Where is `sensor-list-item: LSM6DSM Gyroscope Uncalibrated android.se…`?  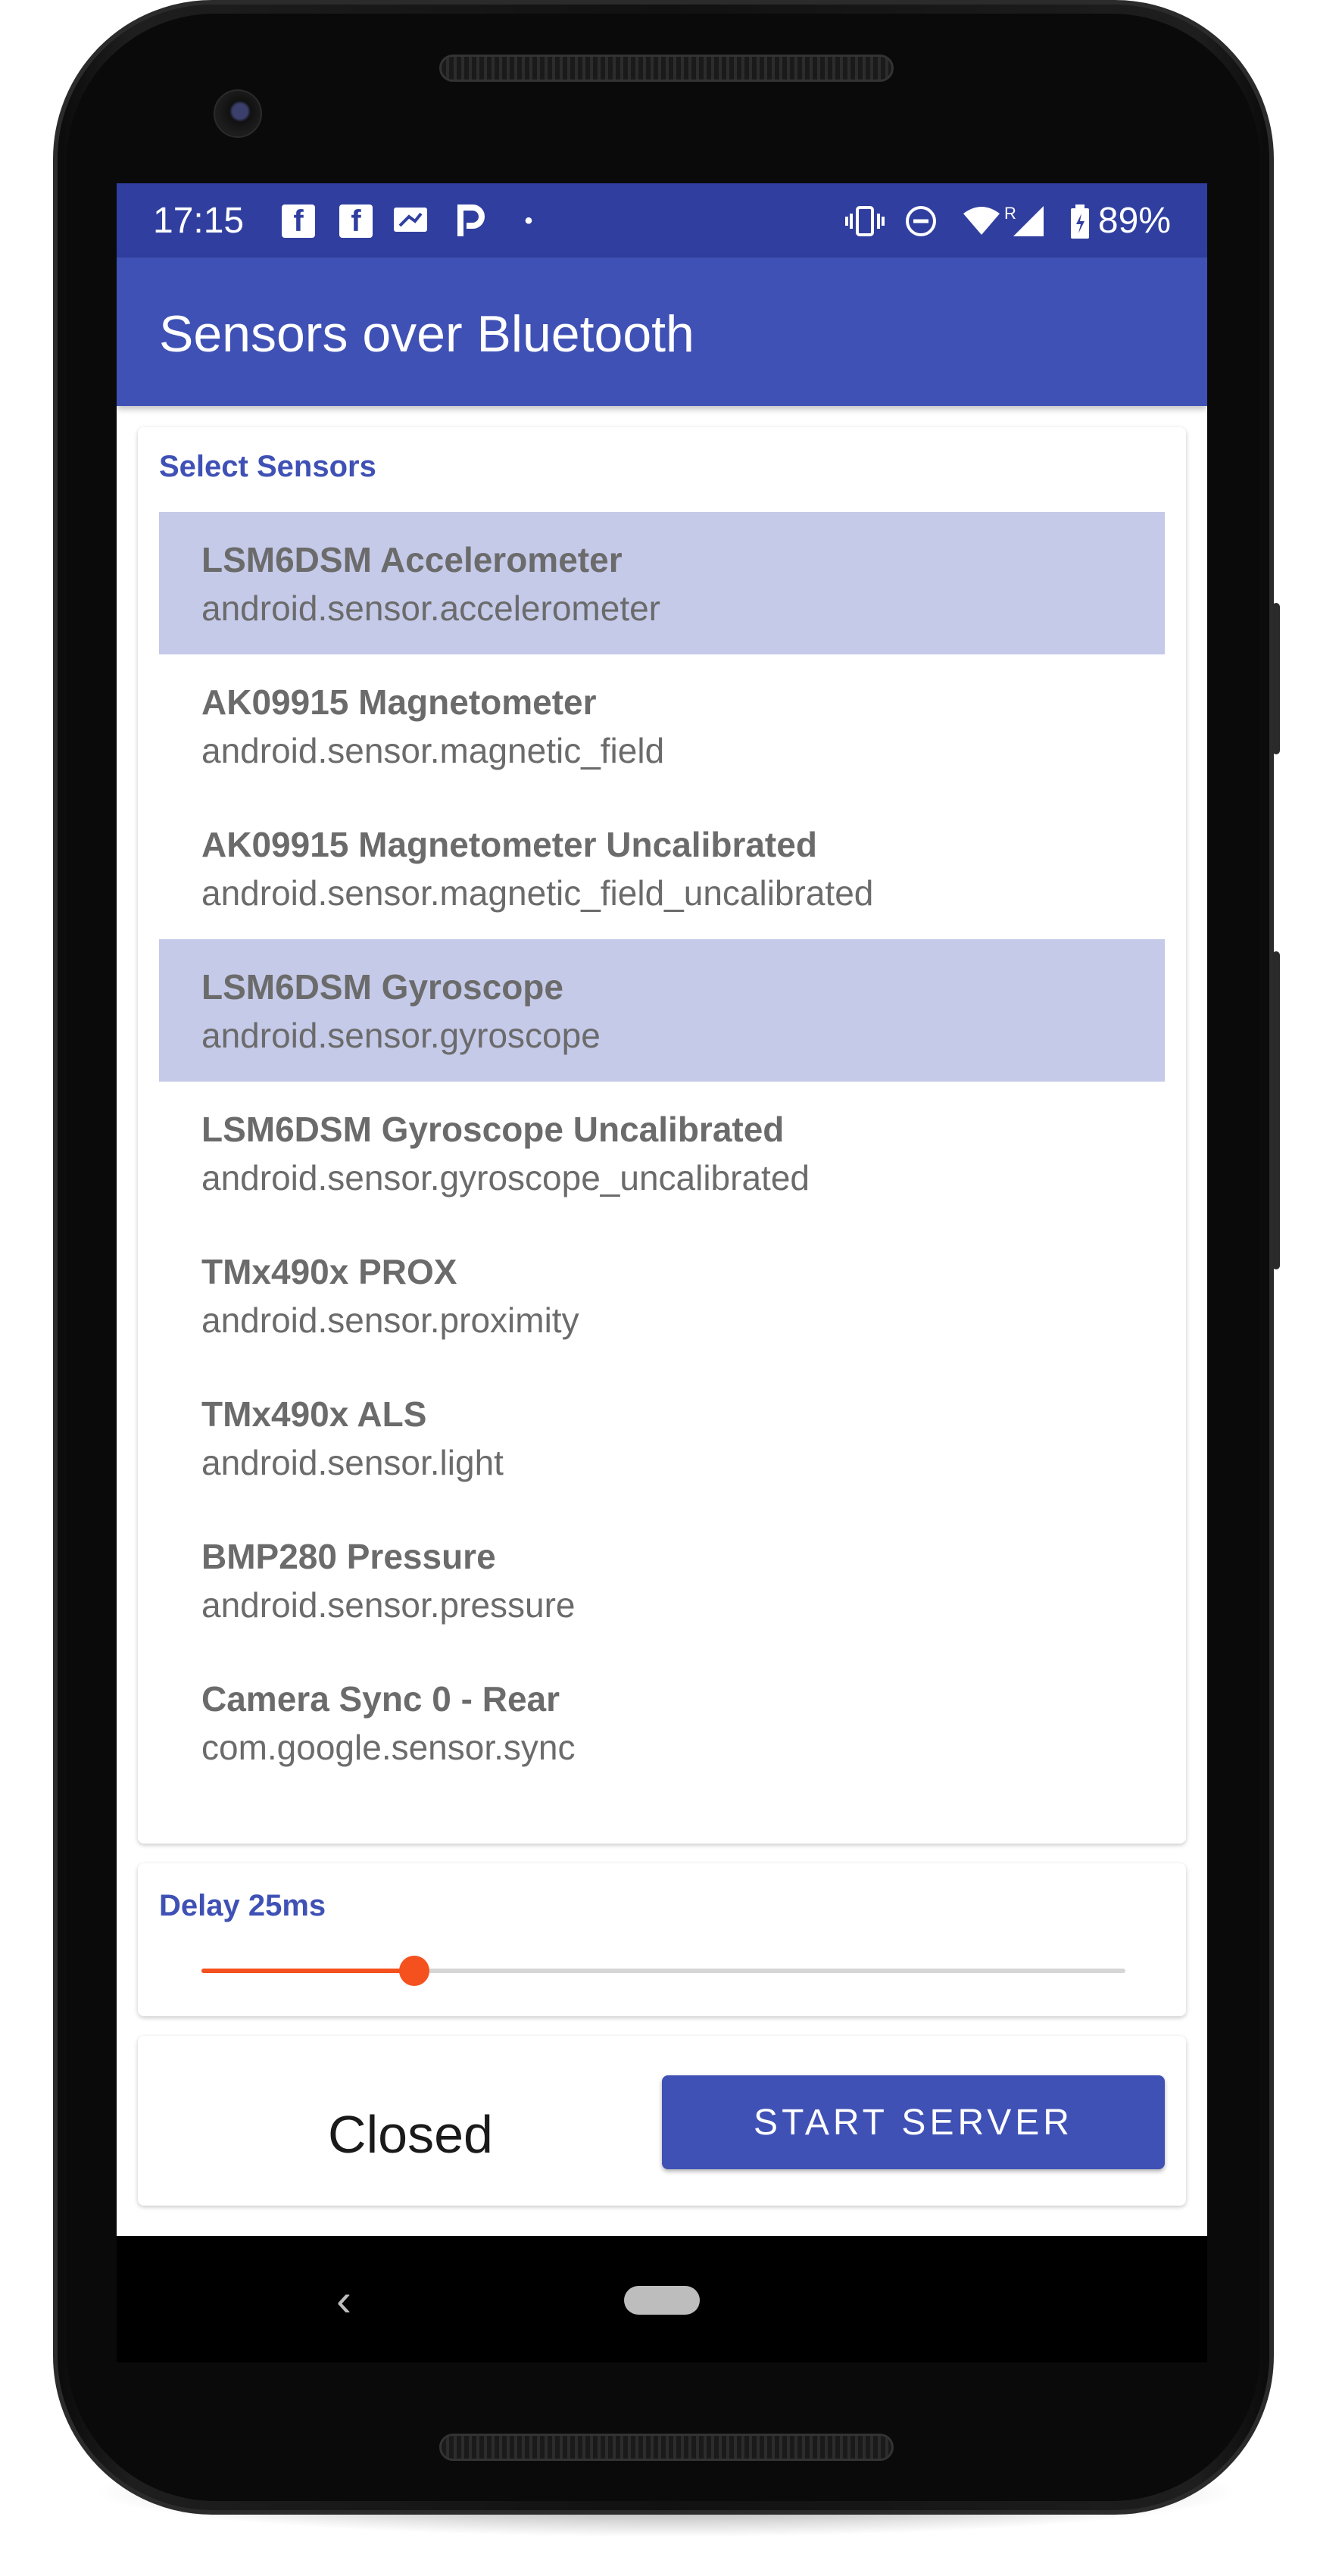
sensor-list-item: LSM6DSM Gyroscope Uncalibrated android.se… is located at coordinates (662, 1153).